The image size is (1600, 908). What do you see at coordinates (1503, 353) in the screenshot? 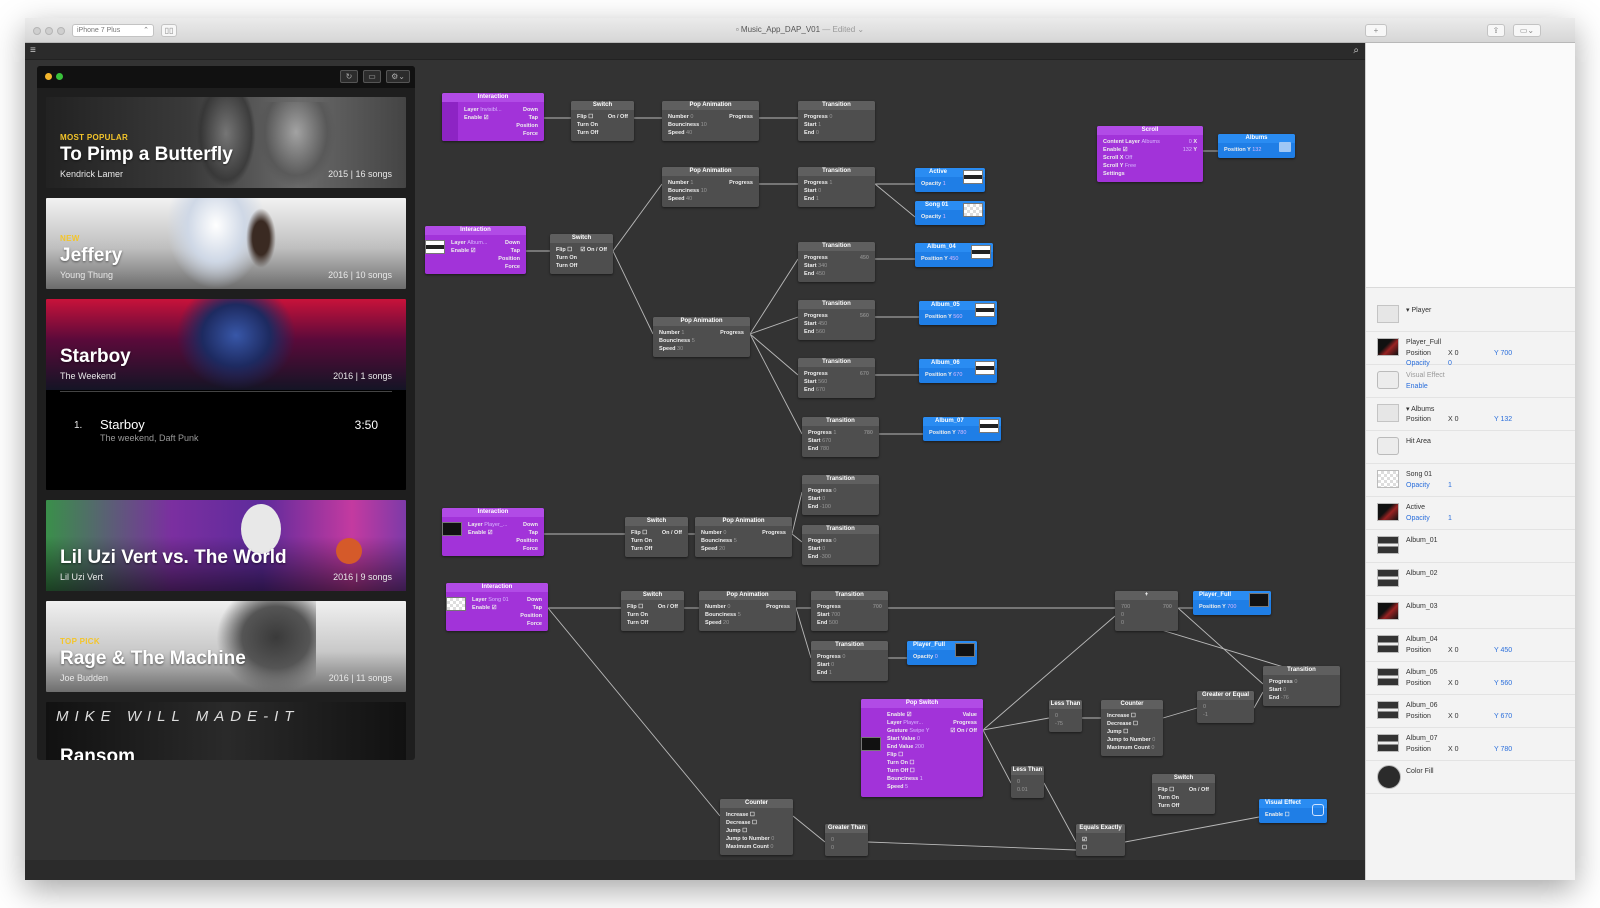
I see `layer-prop-value: Y 700` at bounding box center [1503, 353].